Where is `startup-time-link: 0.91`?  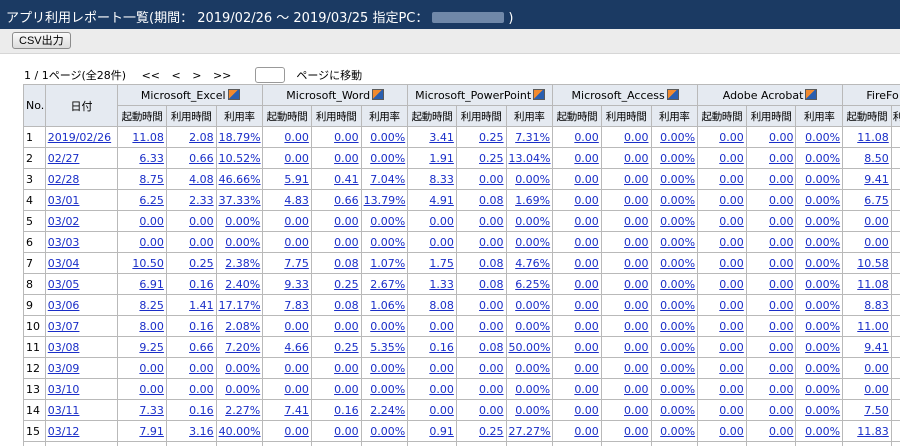 startup-time-link: 0.91 is located at coordinates (441, 431).